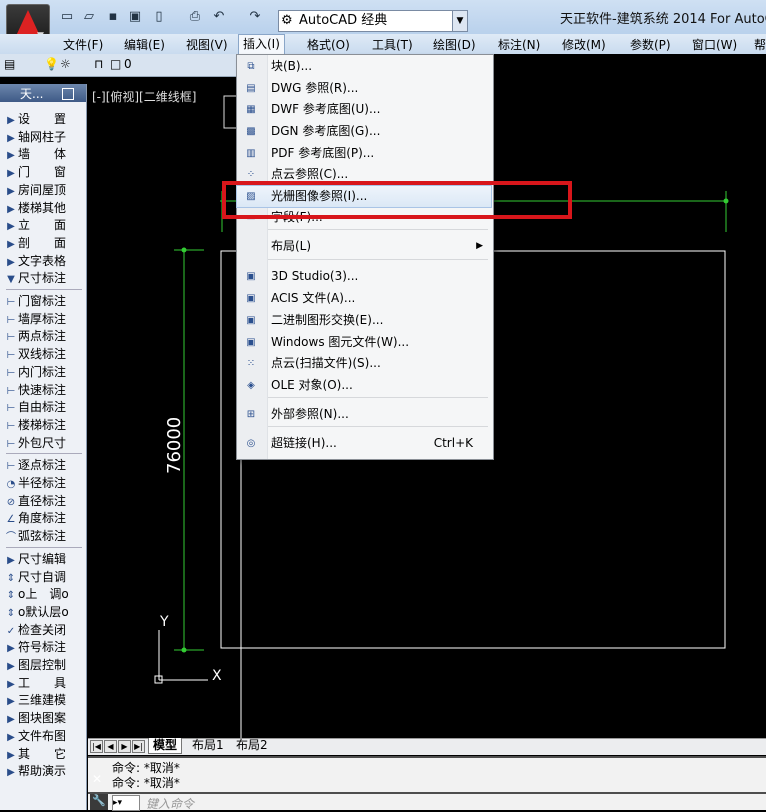 The image size is (766, 812). What do you see at coordinates (44, 243) in the screenshot?
I see `palette-item: ▶ 剖 面` at bounding box center [44, 243].